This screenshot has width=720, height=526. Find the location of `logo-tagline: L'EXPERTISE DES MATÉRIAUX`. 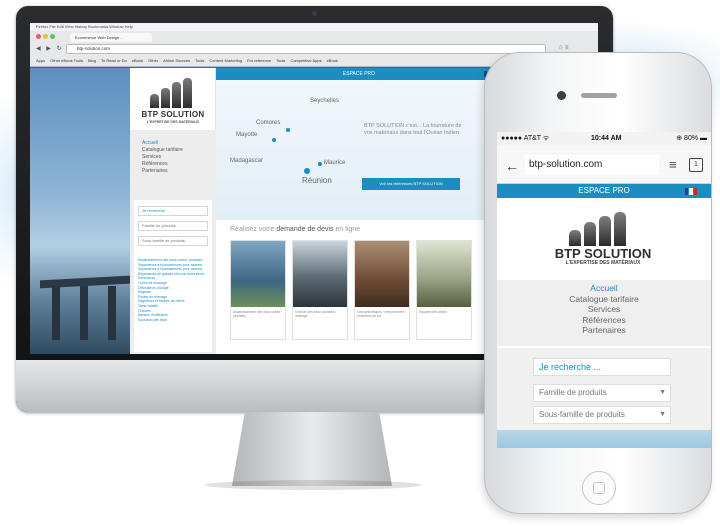

logo-tagline: L'EXPERTISE DES MATÉRIAUX is located at coordinates (173, 122).